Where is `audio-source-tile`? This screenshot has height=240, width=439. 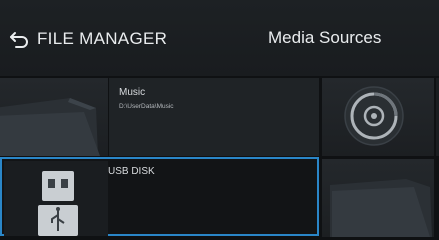 audio-source-tile is located at coordinates (378, 117).